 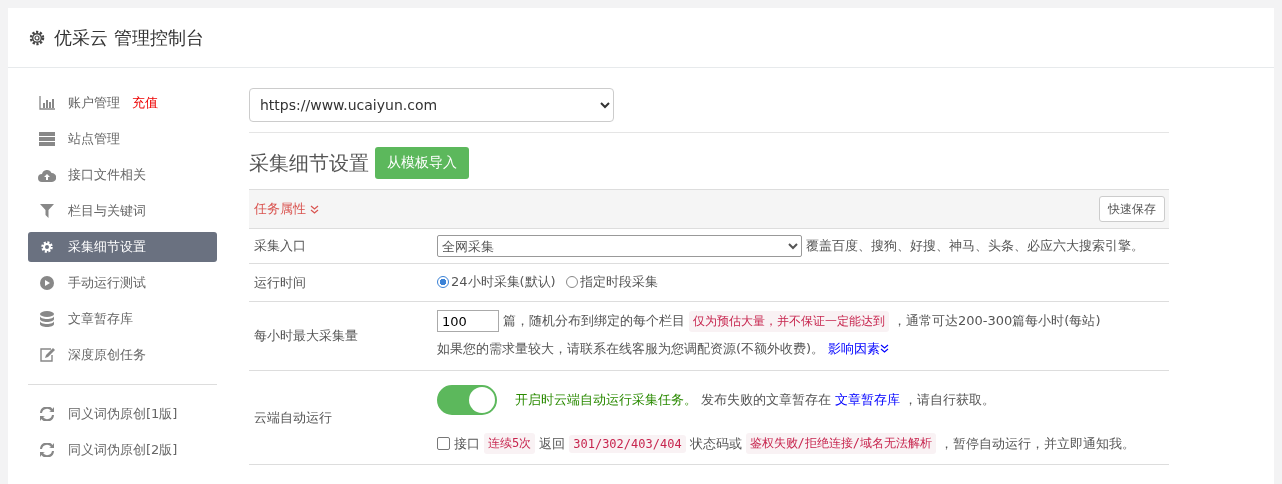 I want to click on field-label: 云端自动运行, so click(x=293, y=417).